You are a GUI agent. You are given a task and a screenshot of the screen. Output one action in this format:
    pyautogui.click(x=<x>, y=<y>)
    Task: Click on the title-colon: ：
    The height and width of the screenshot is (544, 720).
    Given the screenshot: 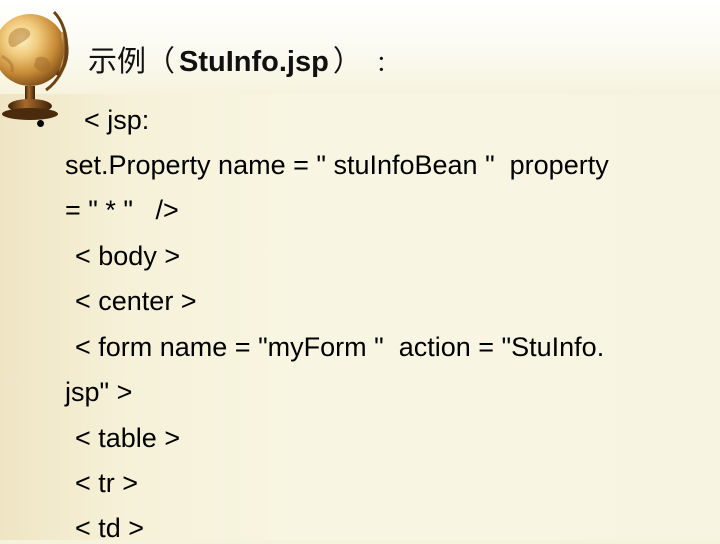 What is the action you would take?
    pyautogui.click(x=386, y=64)
    